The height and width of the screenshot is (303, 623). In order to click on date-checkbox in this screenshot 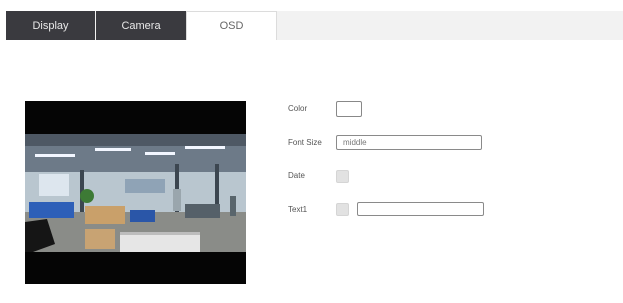, I will do `click(342, 176)`.